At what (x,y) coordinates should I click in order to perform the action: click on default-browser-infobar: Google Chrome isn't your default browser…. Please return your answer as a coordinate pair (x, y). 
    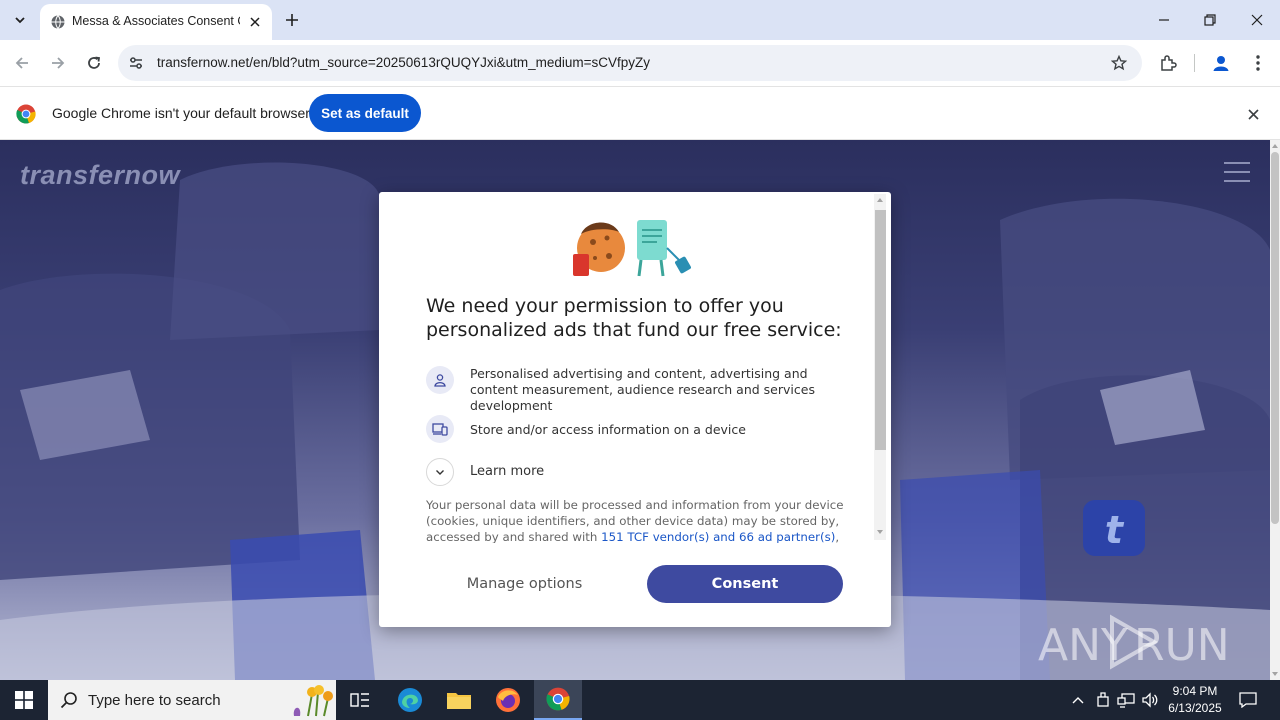
    Looking at the image, I should click on (640, 113).